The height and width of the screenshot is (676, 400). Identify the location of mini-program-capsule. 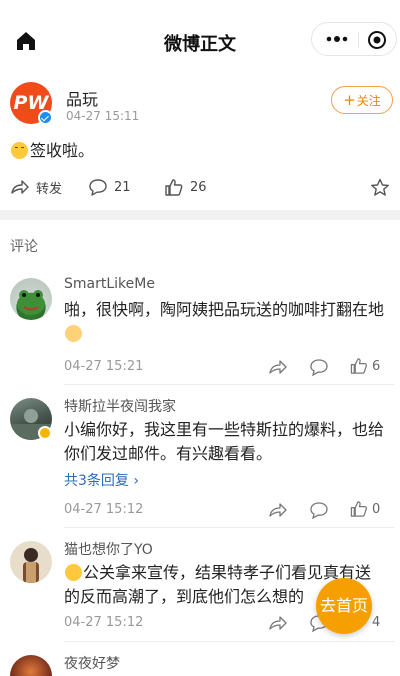
(354, 39).